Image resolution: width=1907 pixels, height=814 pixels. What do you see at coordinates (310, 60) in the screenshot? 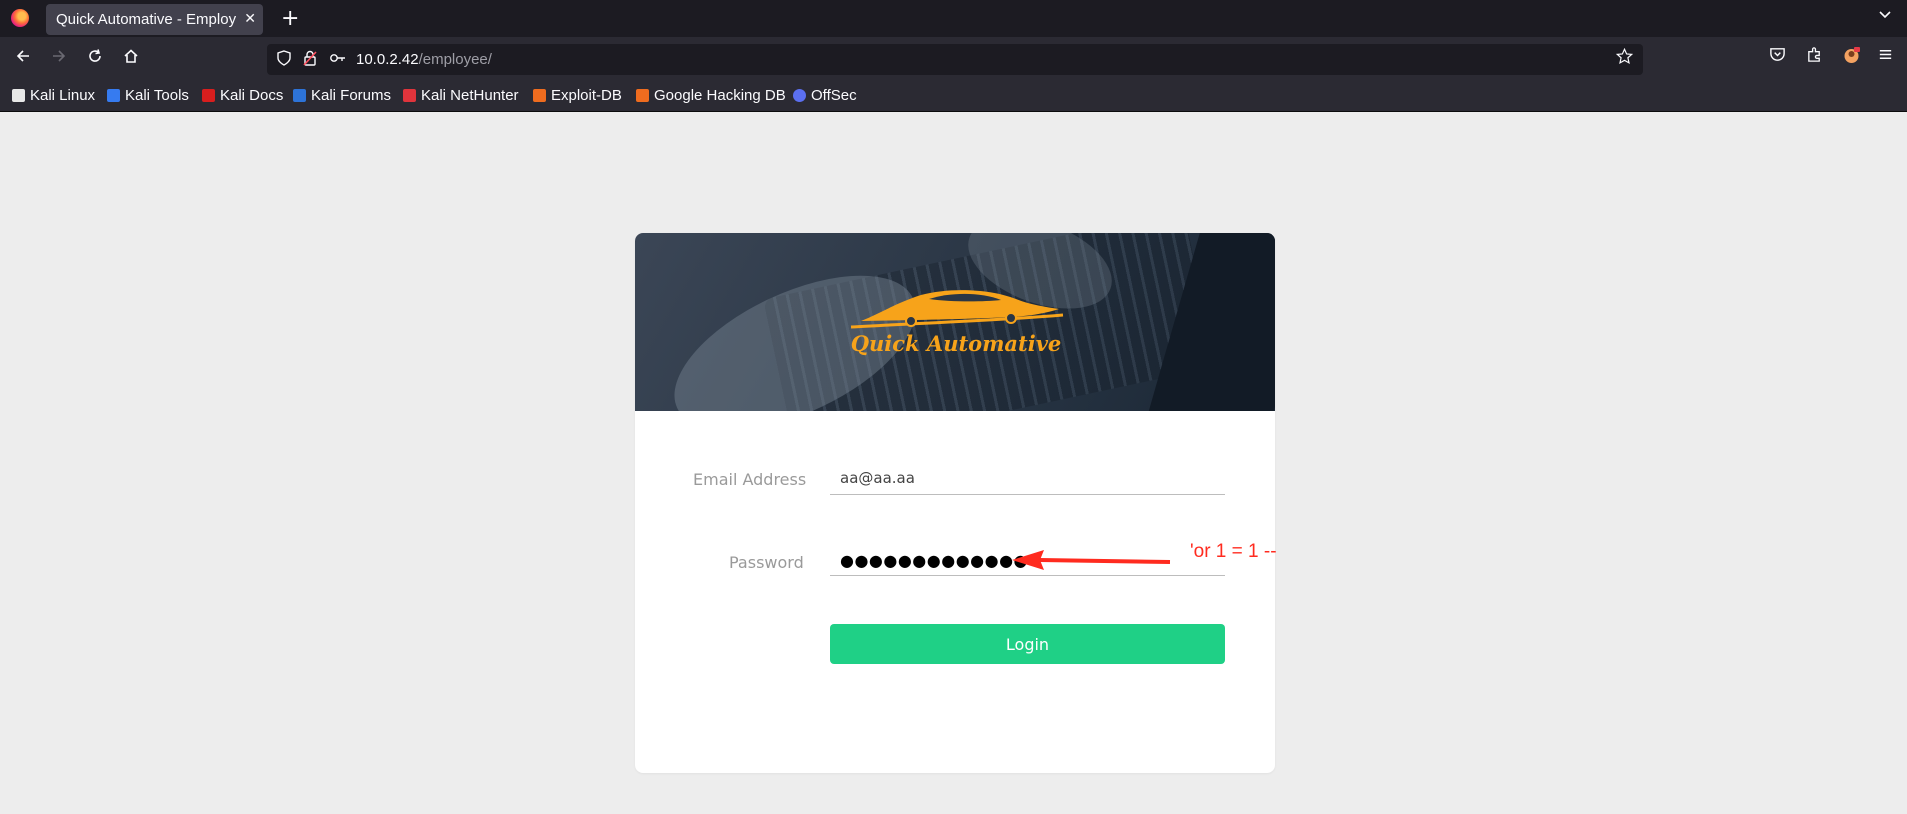
I see `insecure-lock-icon` at bounding box center [310, 60].